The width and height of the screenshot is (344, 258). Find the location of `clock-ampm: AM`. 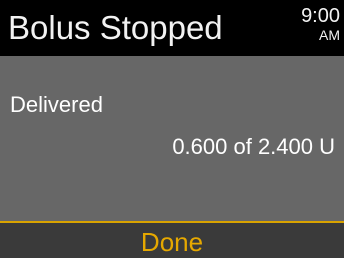

clock-ampm: AM is located at coordinates (329, 35).